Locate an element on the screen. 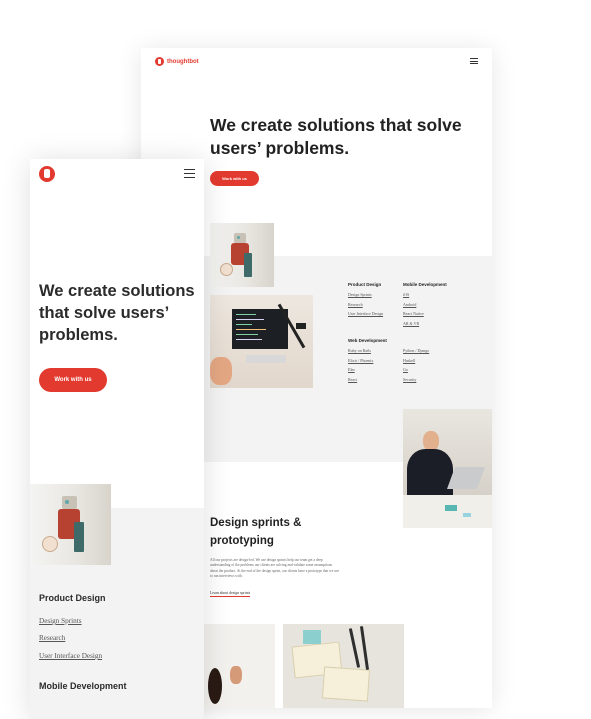 Image resolution: width=591 pixels, height=719 pixels. service-heading: Product Design is located at coordinates (365, 284).